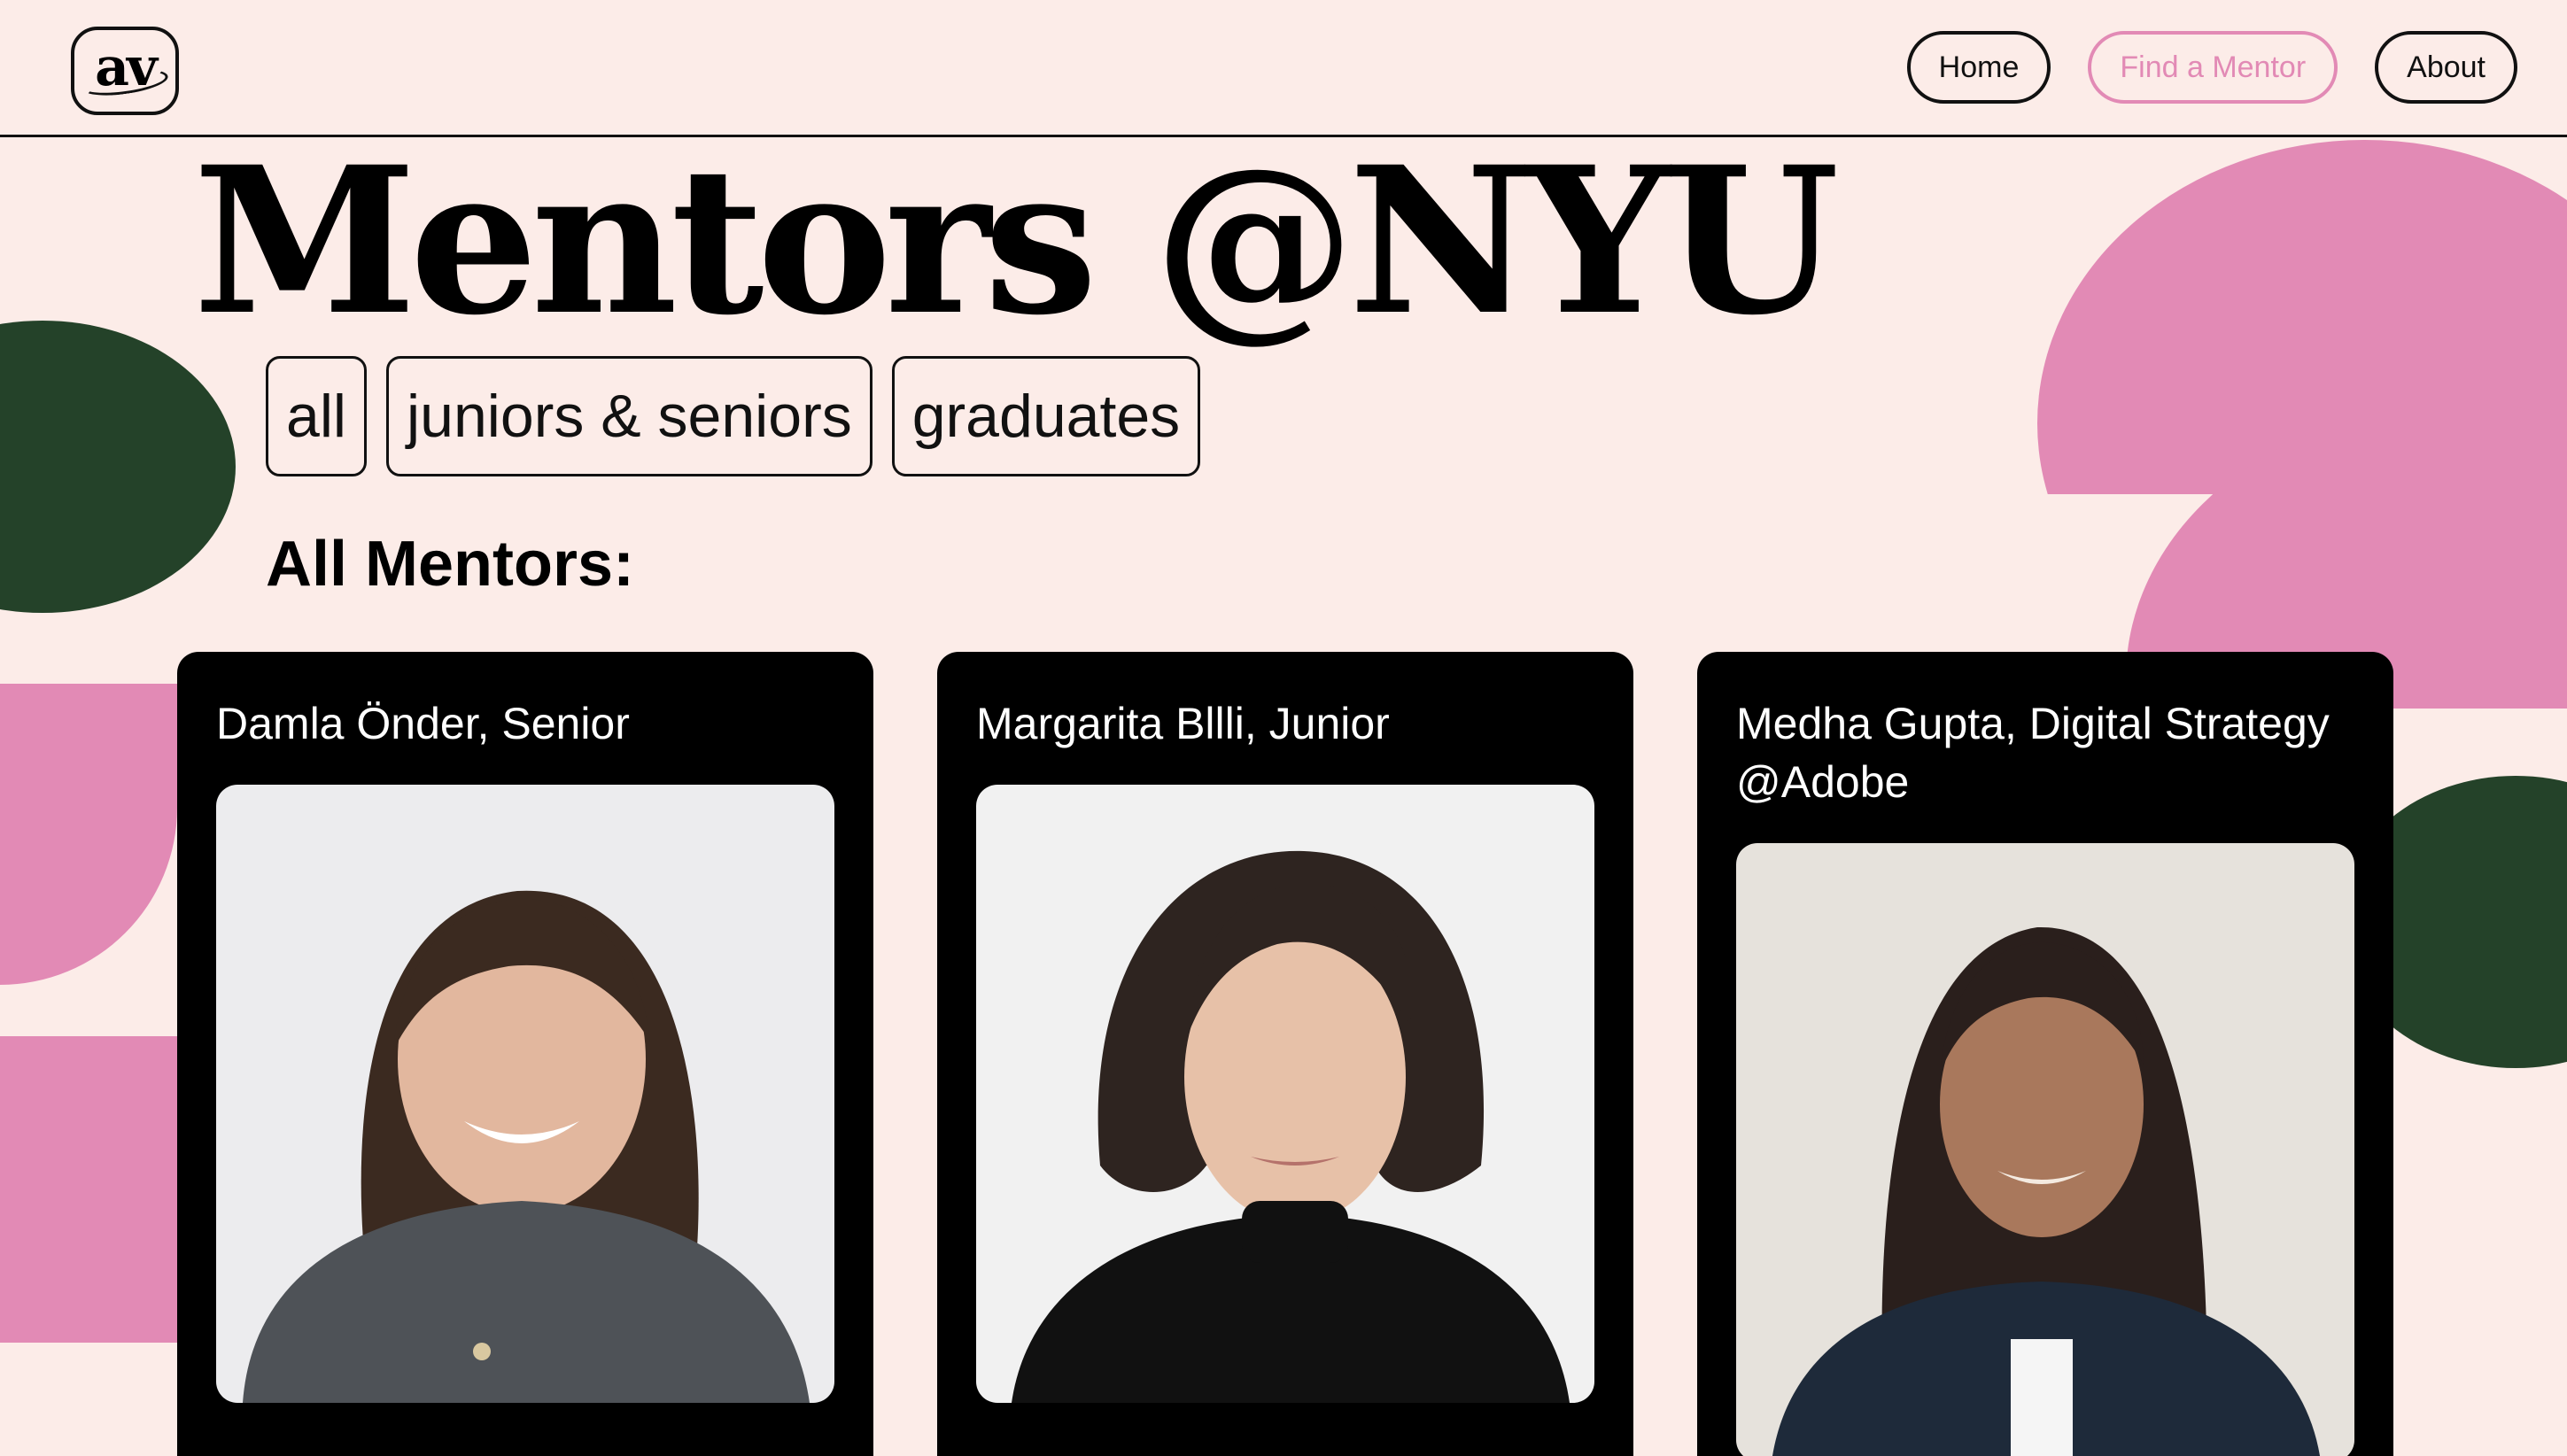  I want to click on mentor-card: Damla Önder, Senior, so click(525, 1054).